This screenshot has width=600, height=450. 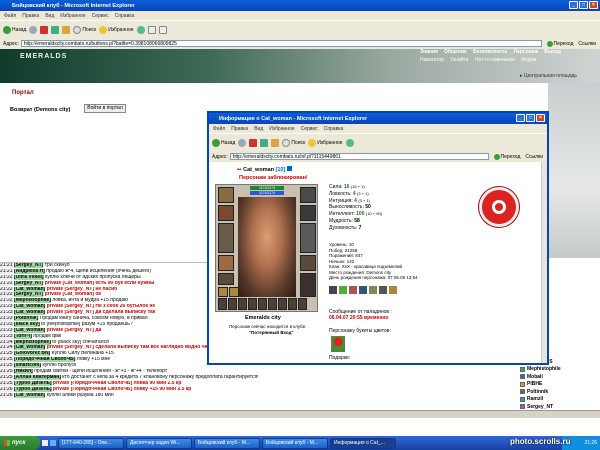 What do you see at coordinates (308, 213) in the screenshot?
I see `gloves-slot` at bounding box center [308, 213].